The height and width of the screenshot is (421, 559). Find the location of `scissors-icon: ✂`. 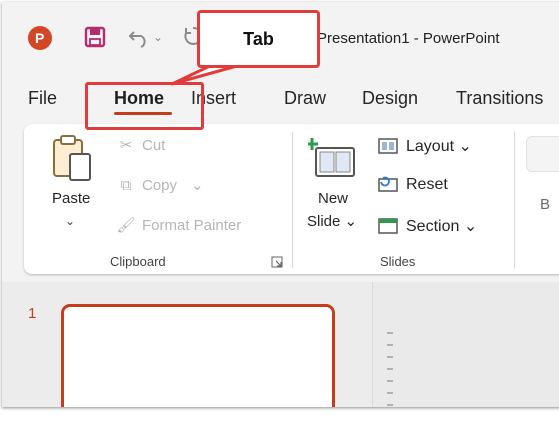

scissors-icon: ✂ is located at coordinates (126, 145).